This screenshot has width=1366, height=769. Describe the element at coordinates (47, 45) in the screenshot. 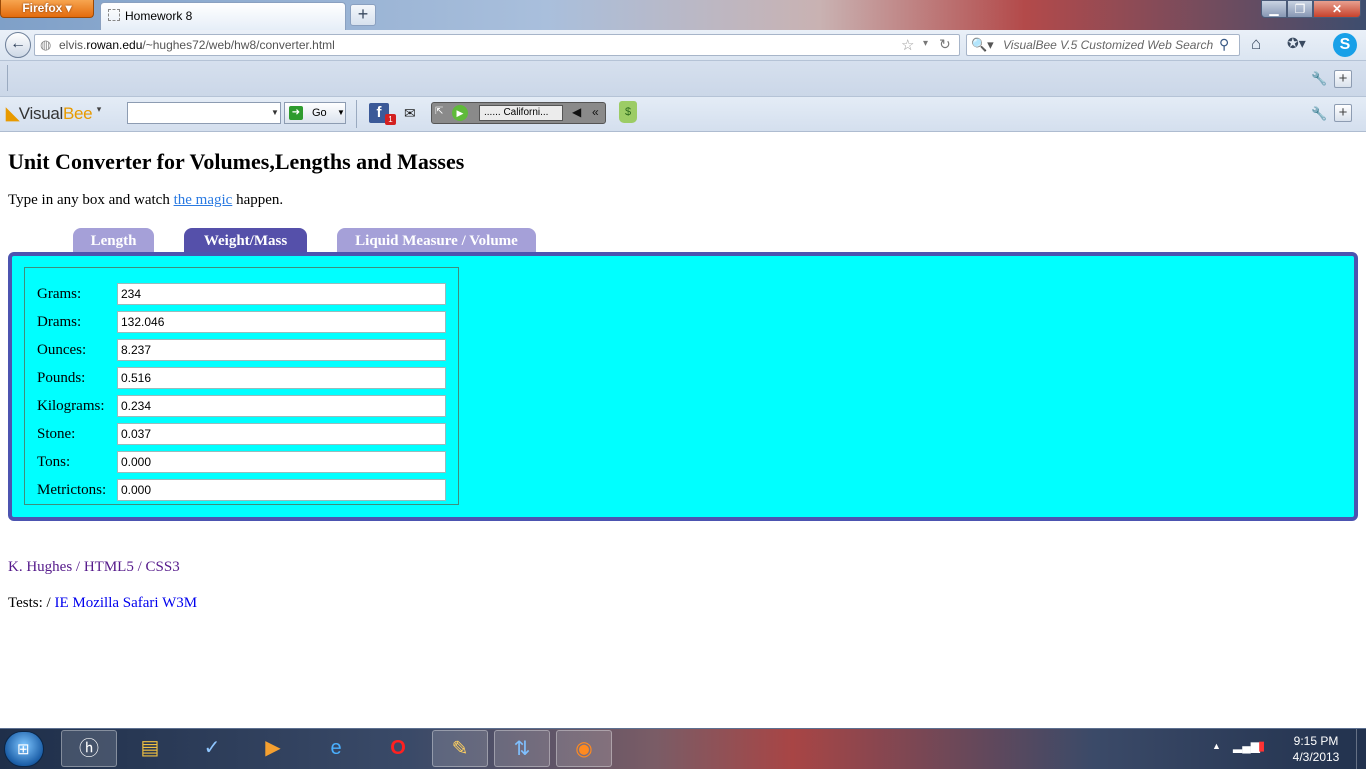

I see `site-identity-icon: ◍` at that location.